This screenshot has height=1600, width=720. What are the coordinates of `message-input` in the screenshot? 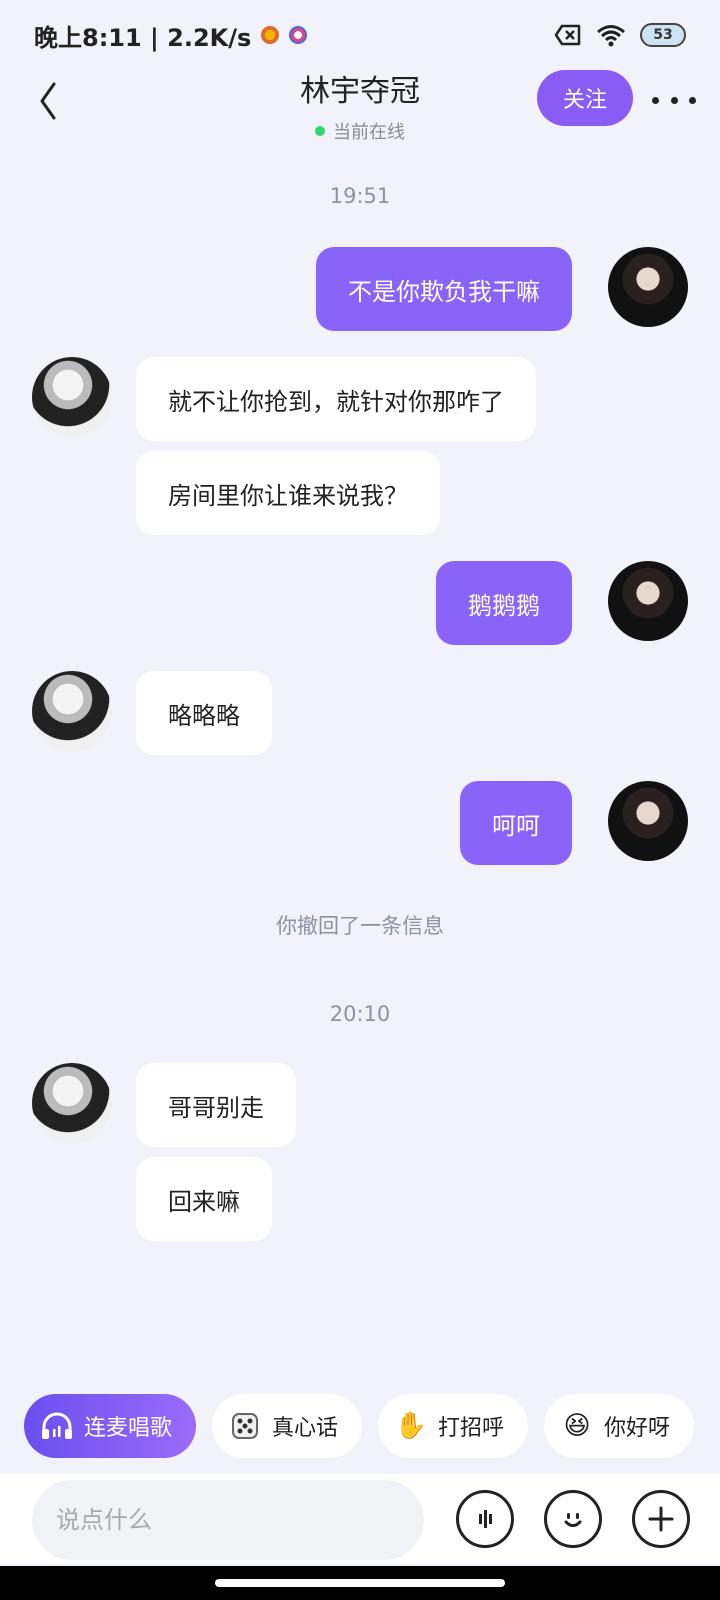 It's located at (228, 1520).